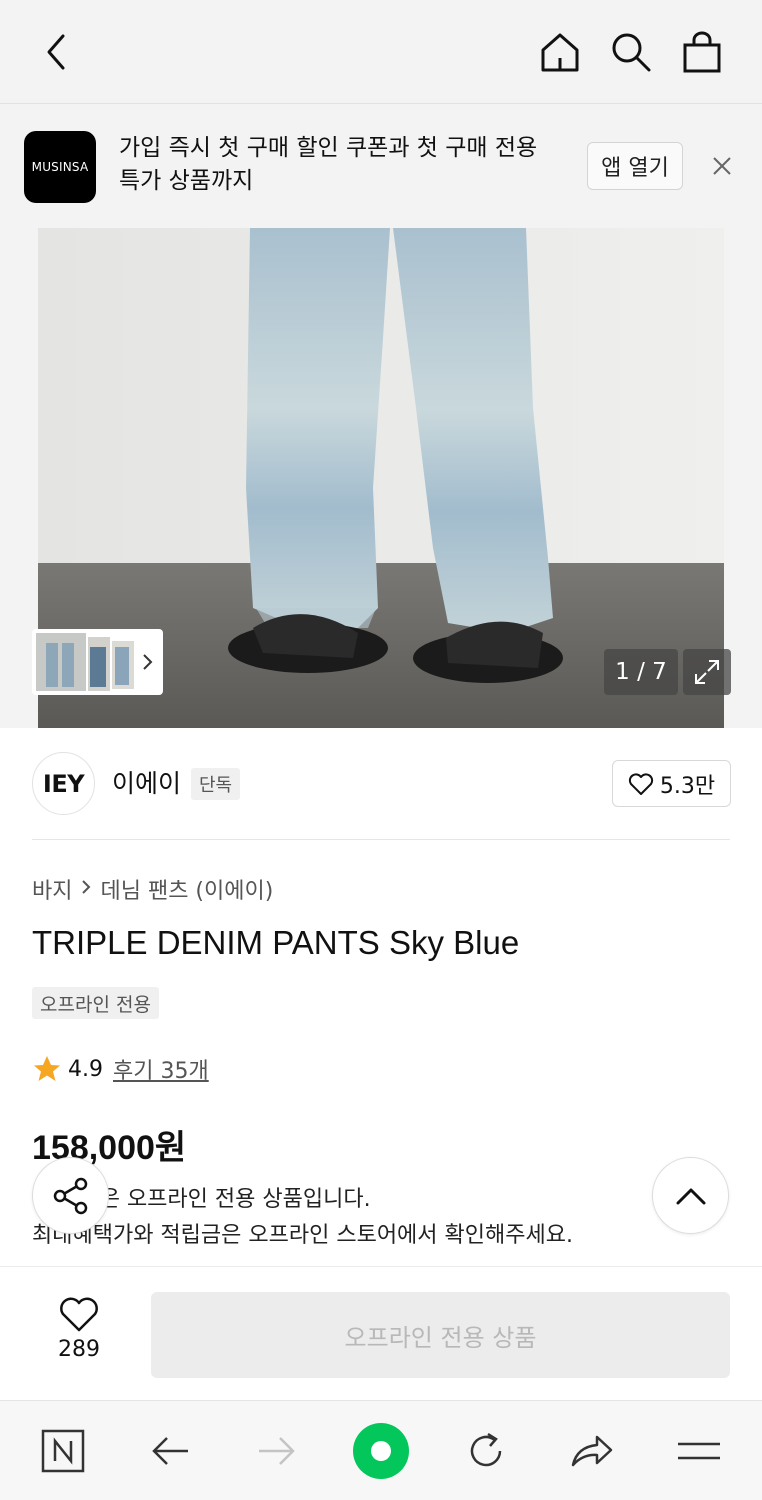  I want to click on brand-name: 이에이, so click(146, 782).